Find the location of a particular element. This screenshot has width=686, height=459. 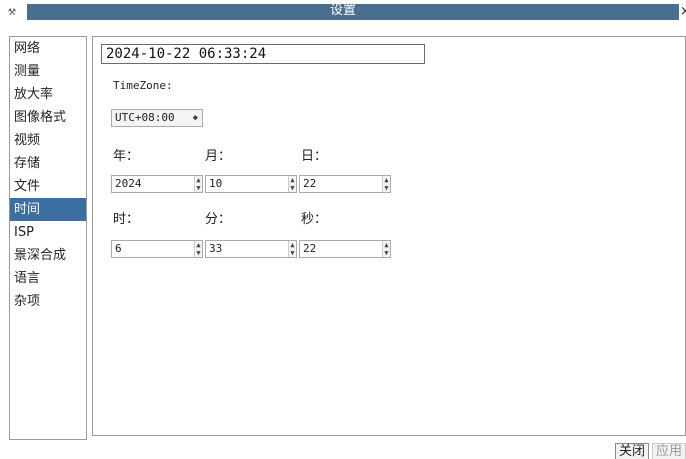

hour-label: 时： is located at coordinates (126, 219).